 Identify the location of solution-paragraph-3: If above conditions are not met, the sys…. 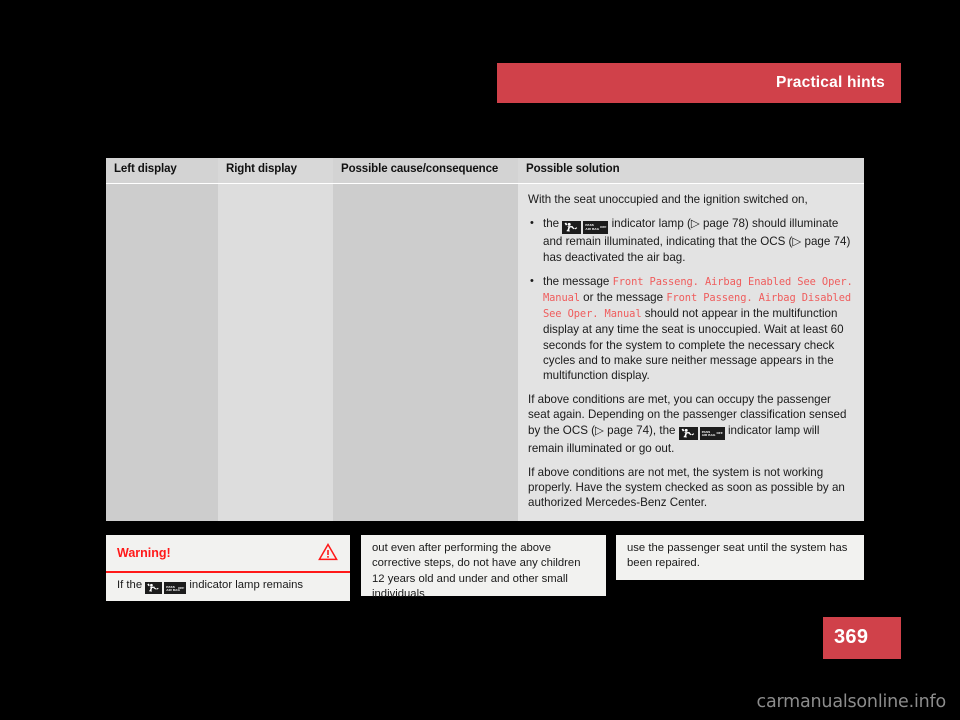
(686, 488).